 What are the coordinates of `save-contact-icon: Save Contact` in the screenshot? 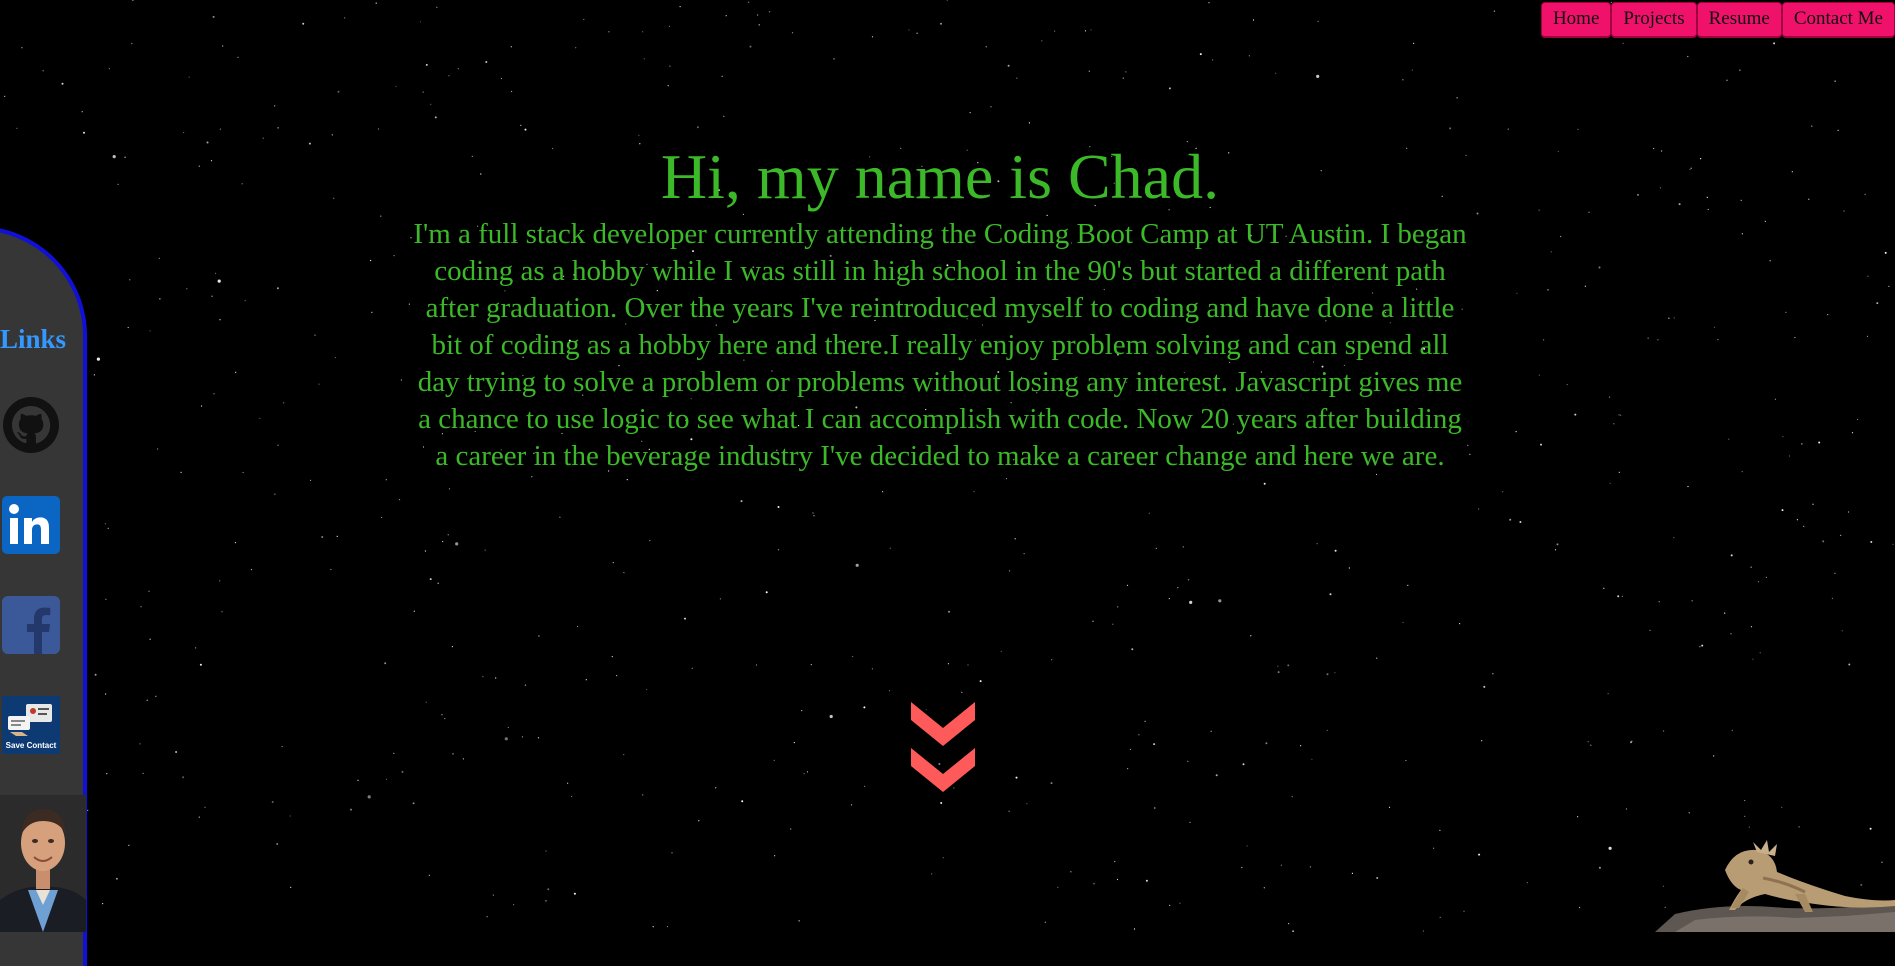 It's located at (31, 725).